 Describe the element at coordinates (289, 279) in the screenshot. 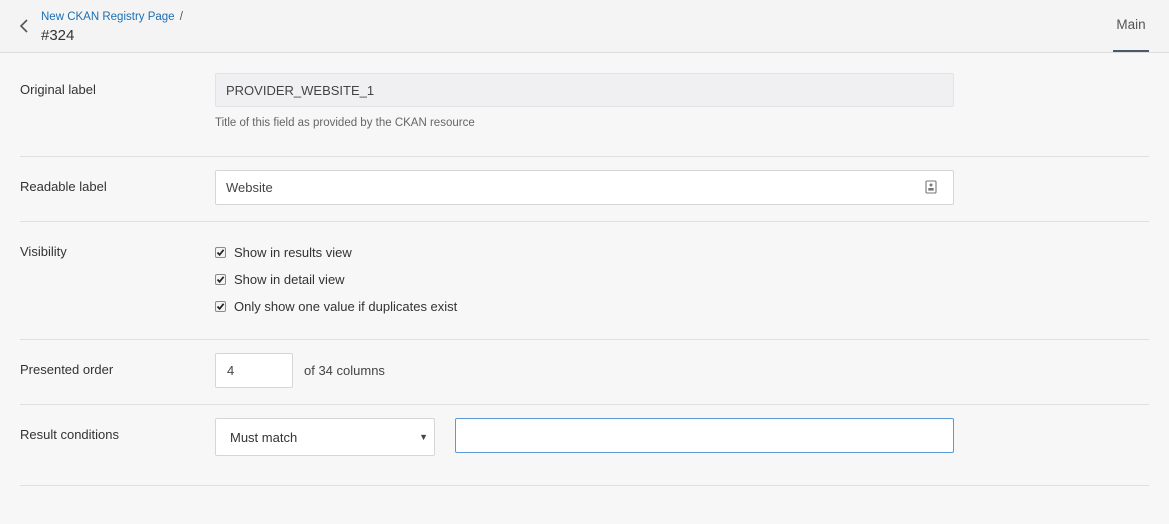

I see `checkbox-label: Show in detail view` at that location.